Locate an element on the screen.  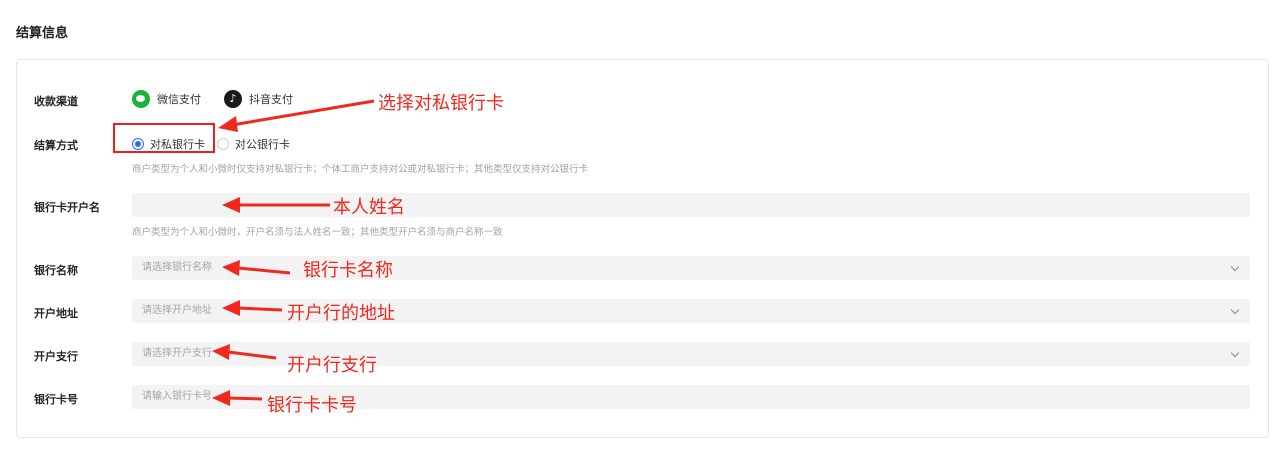
annotation-bank-card-name: 银行卡名称 is located at coordinates (348, 270).